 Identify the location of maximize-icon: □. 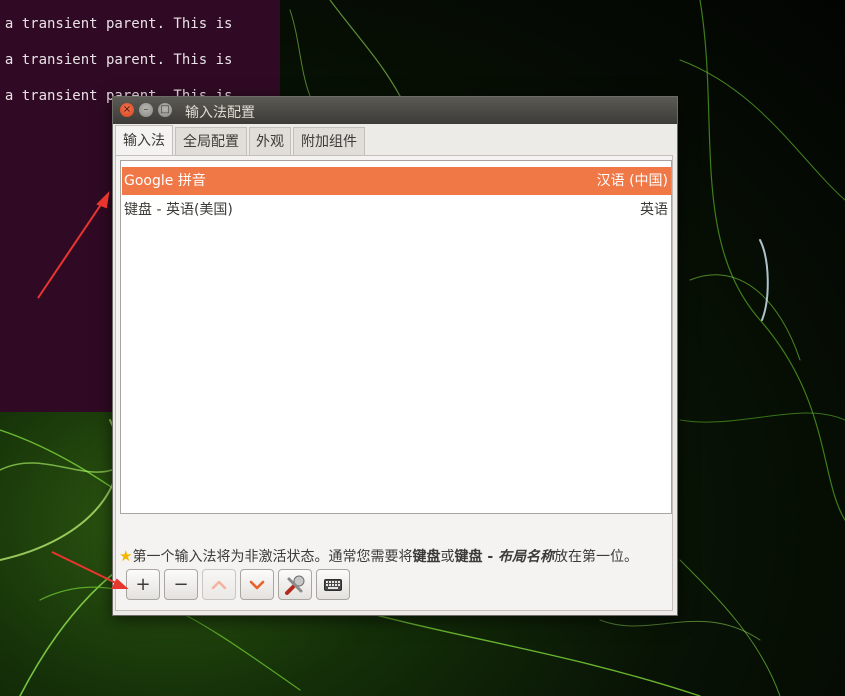
(165, 110).